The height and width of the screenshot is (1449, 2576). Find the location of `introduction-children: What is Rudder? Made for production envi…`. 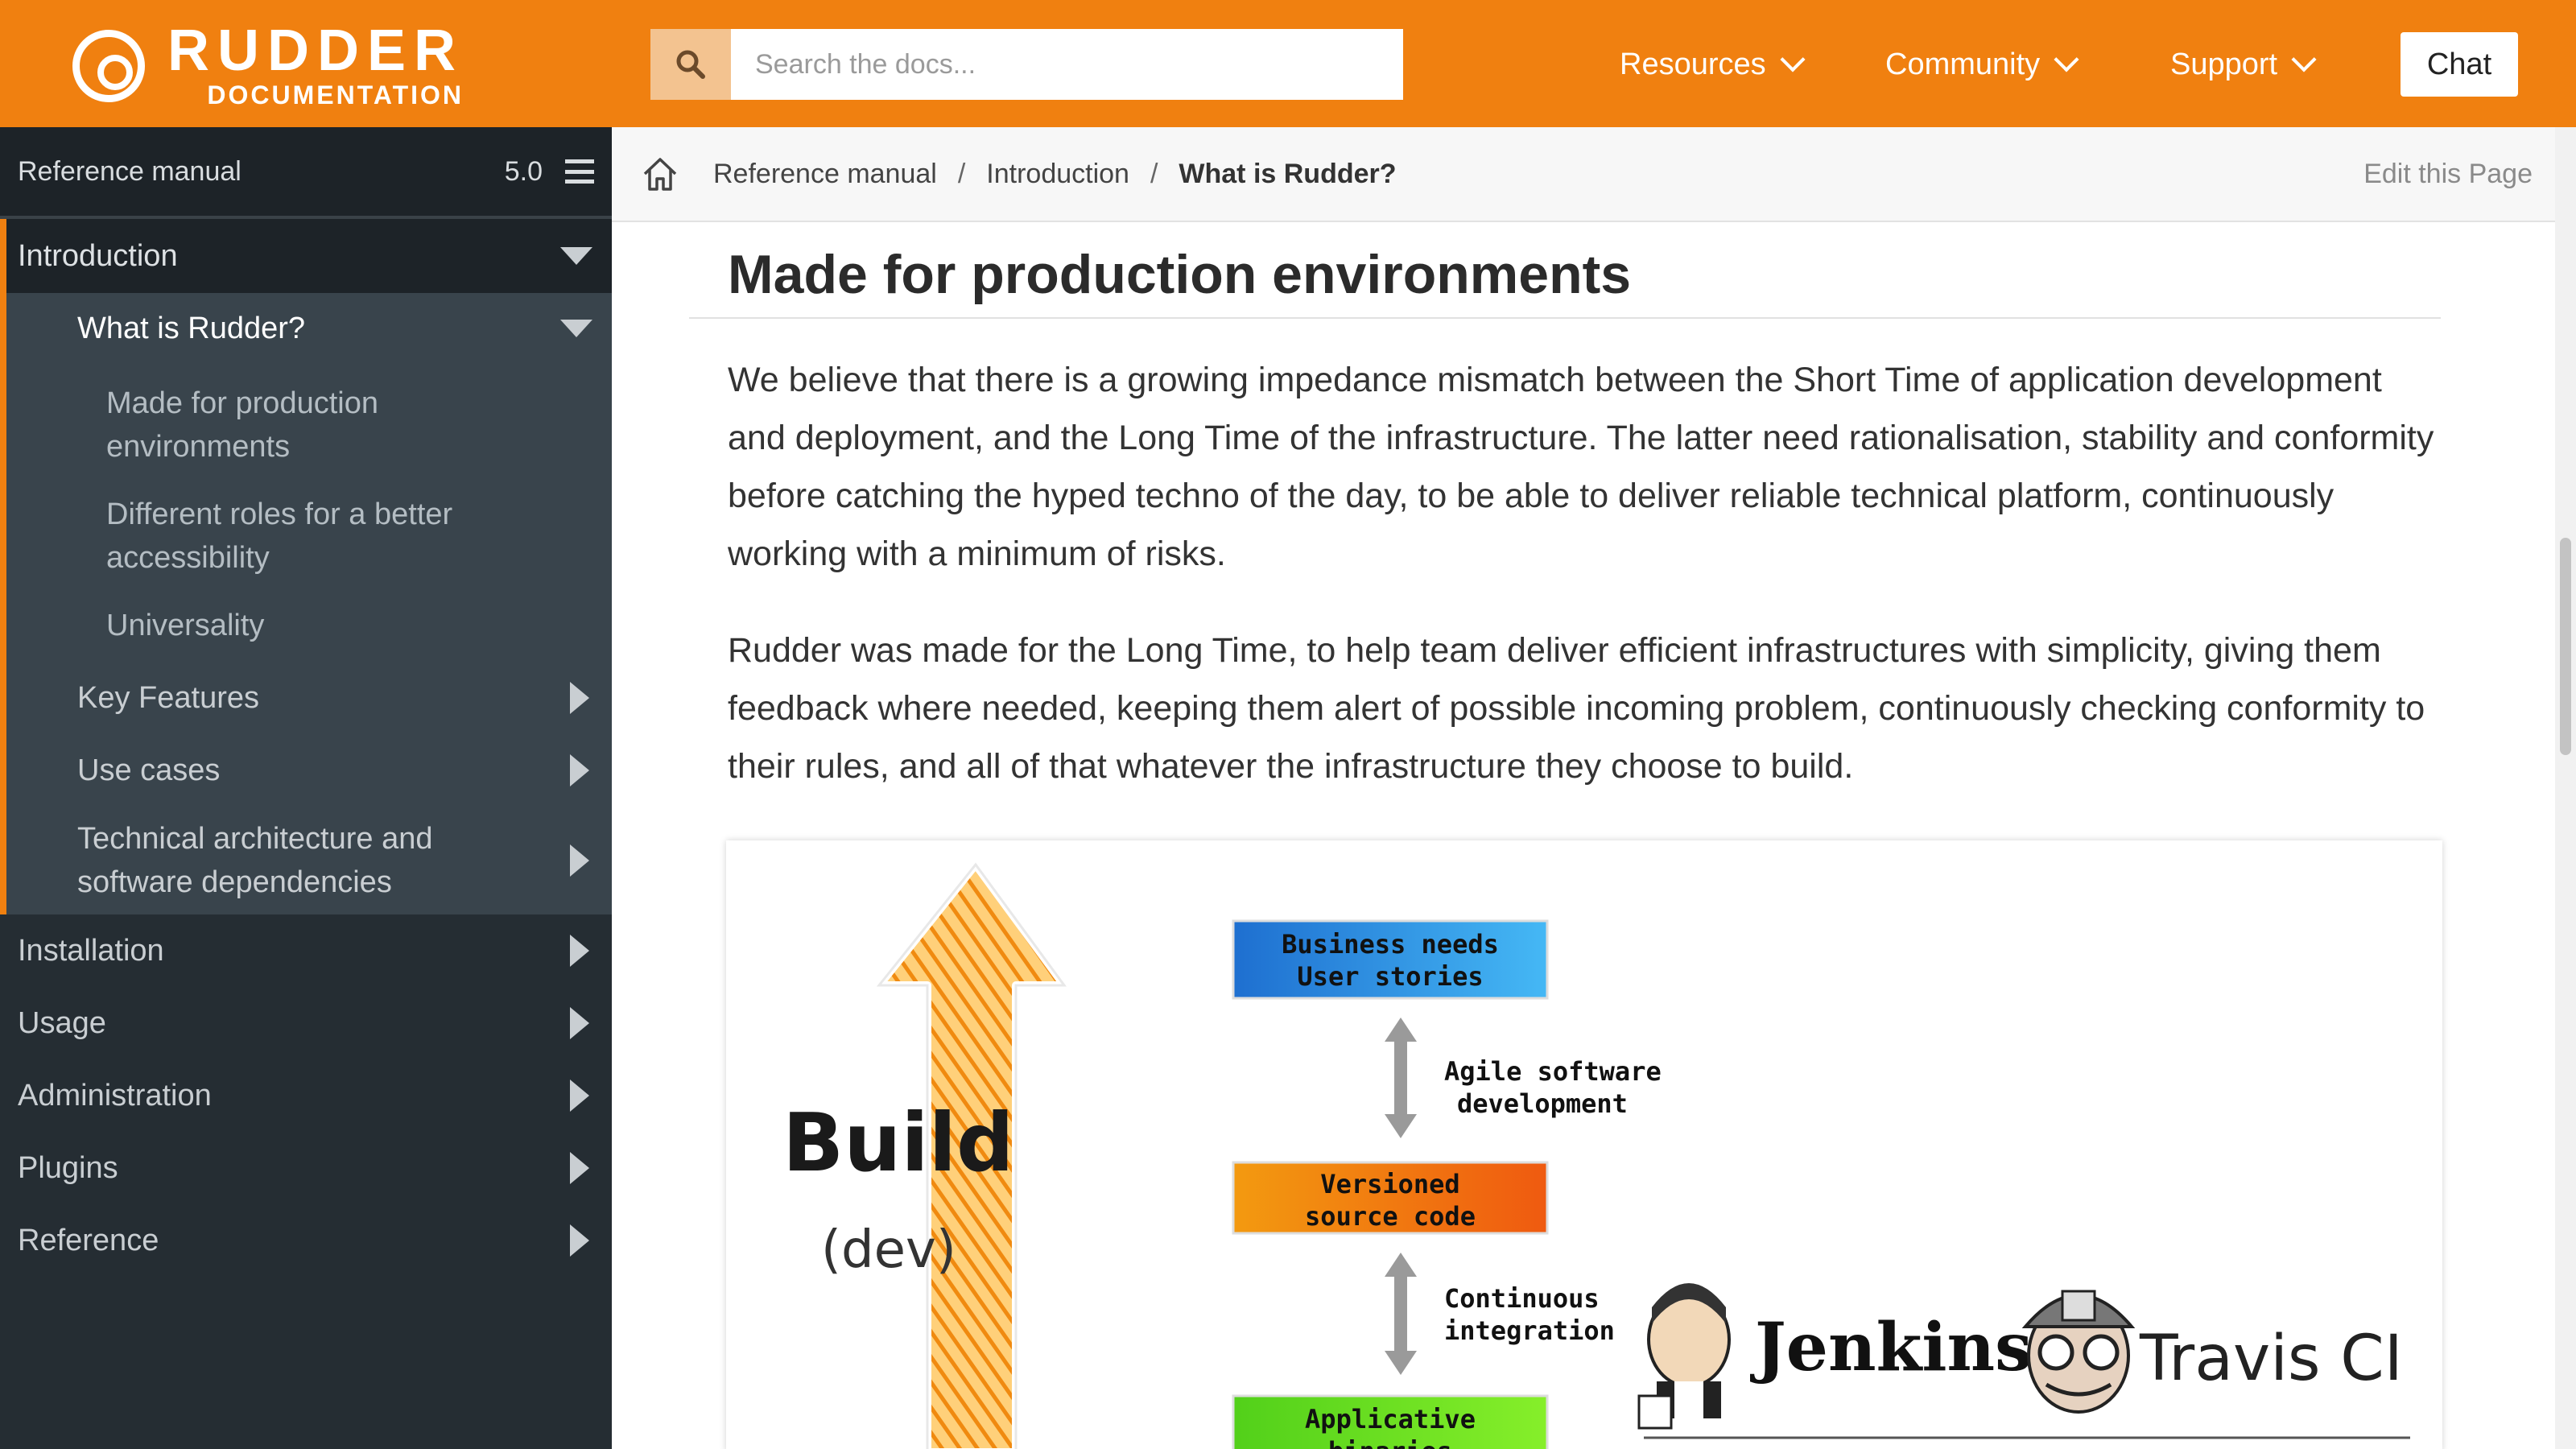

introduction-children: What is Rudder? Made for production envi… is located at coordinates (306, 603).